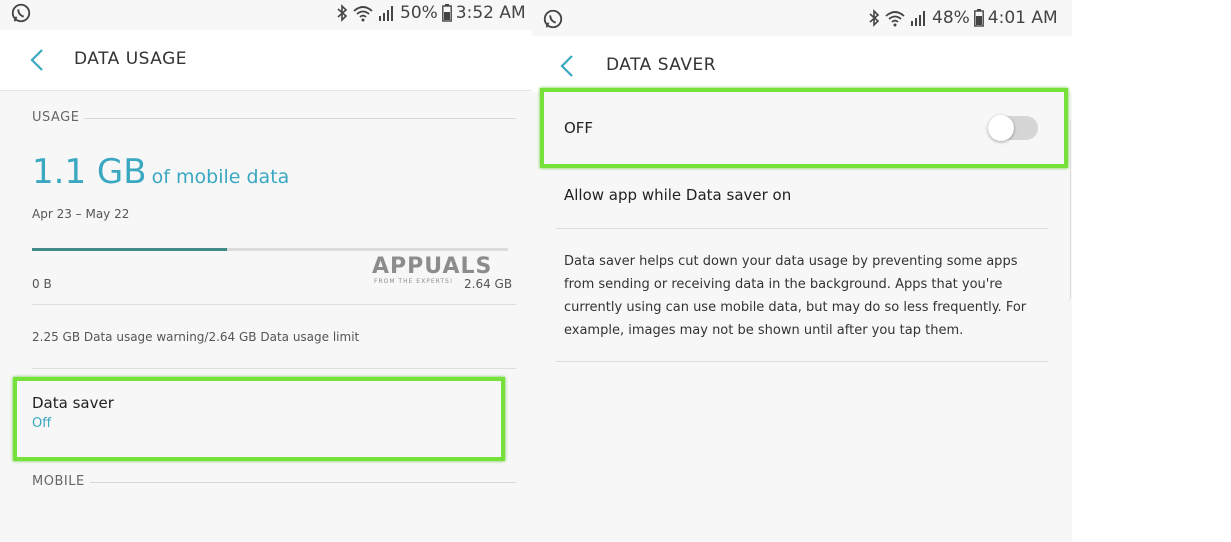 The image size is (1231, 542). Describe the element at coordinates (490, 13) in the screenshot. I see `clock: 3:52 AM` at that location.